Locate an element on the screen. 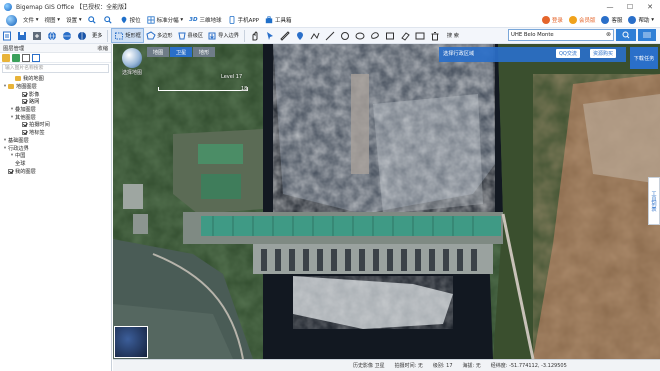  pointer-icon is located at coordinates (270, 35).